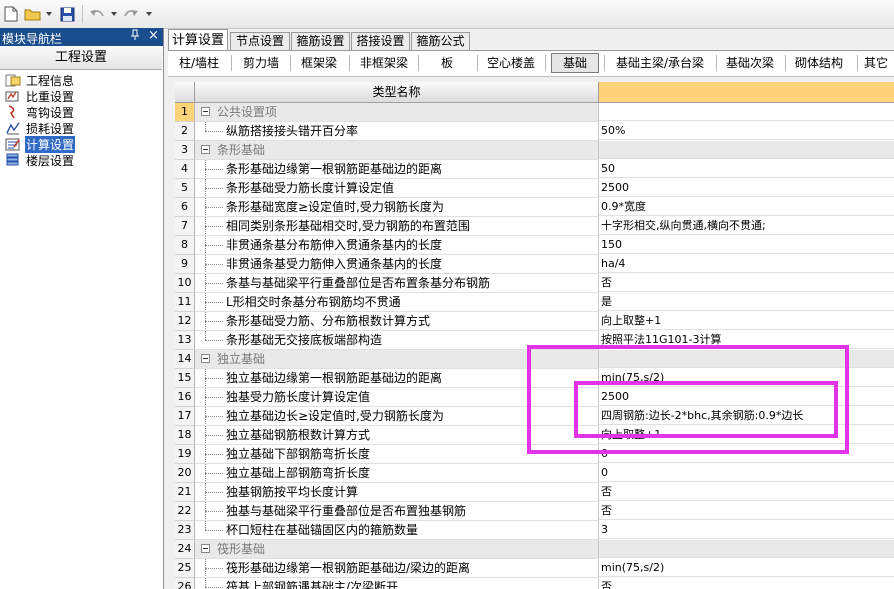 The image size is (894, 589). I want to click on nav-item-density: 比重设置, so click(39, 96).